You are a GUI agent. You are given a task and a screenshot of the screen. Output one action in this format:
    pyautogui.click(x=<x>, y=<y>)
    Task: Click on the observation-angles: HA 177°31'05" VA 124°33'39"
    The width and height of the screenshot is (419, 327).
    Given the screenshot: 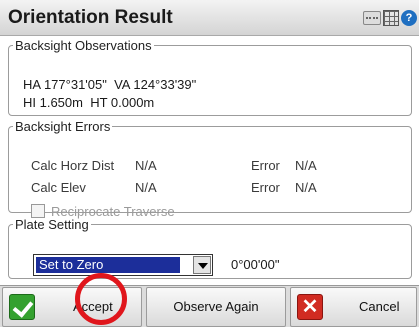 What is the action you would take?
    pyautogui.click(x=110, y=84)
    